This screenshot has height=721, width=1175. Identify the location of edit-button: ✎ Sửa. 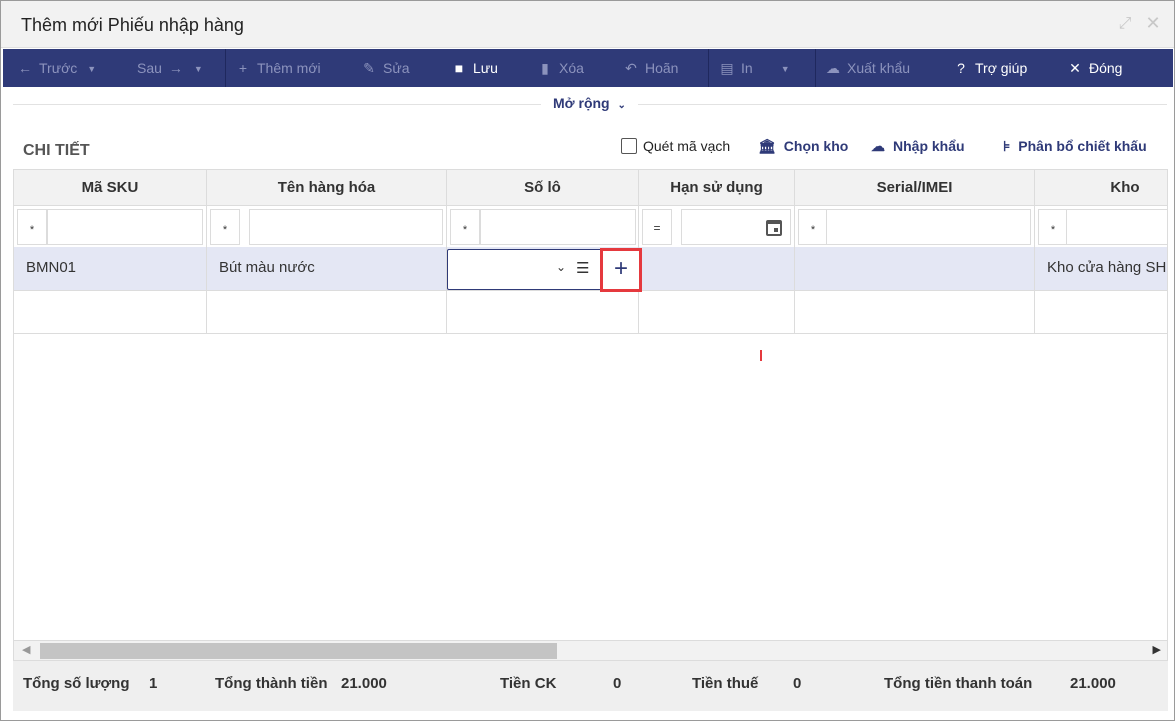
(385, 68).